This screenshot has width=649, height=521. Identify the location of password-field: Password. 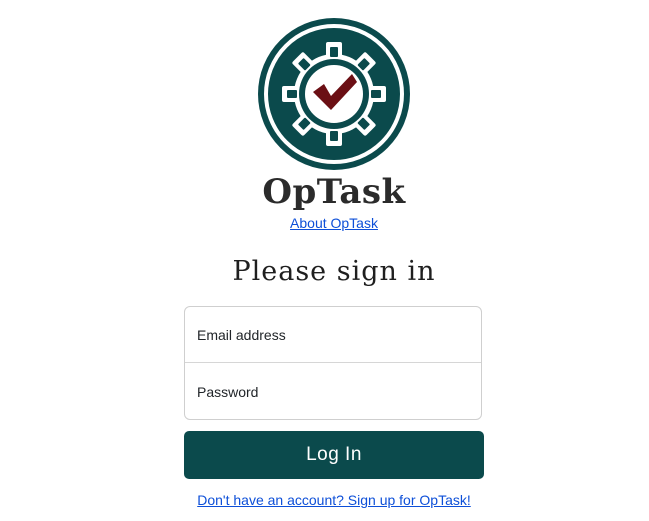
(333, 392).